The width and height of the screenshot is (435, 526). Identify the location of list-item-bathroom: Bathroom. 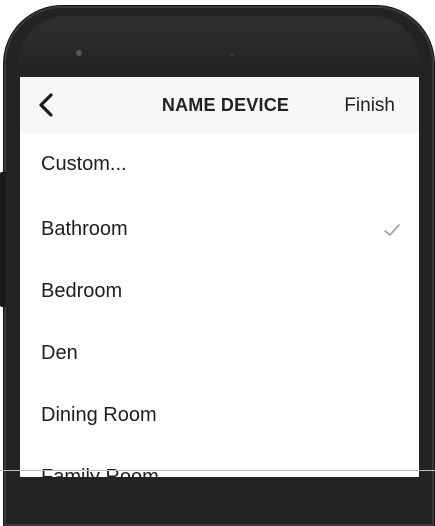
(219, 225).